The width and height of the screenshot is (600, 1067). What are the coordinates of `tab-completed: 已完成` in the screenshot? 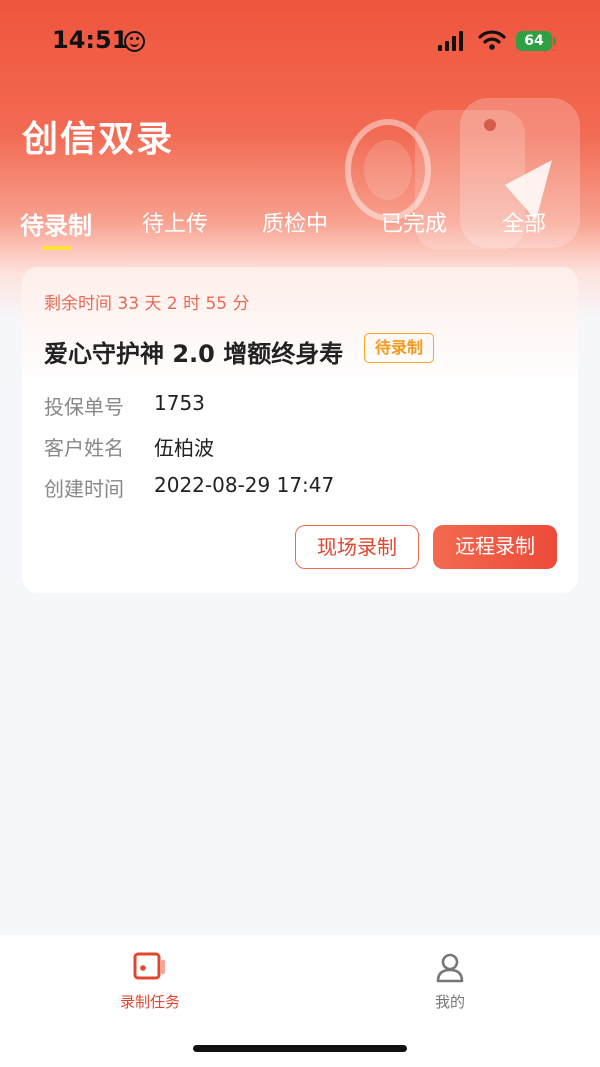 It's located at (414, 222).